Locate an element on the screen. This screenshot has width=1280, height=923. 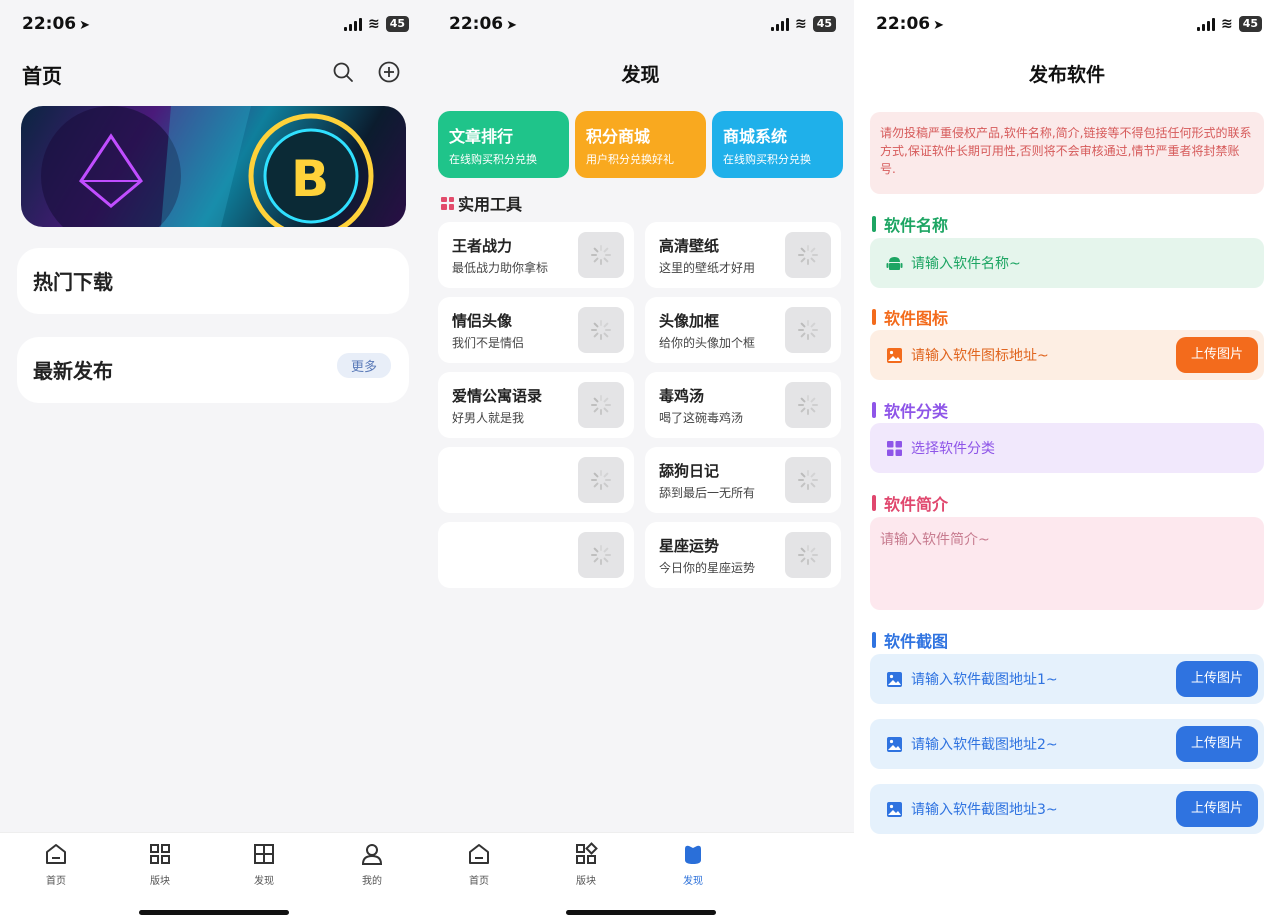
tool-card: 情侣头像我们不是情侣 is located at coordinates (536, 330).